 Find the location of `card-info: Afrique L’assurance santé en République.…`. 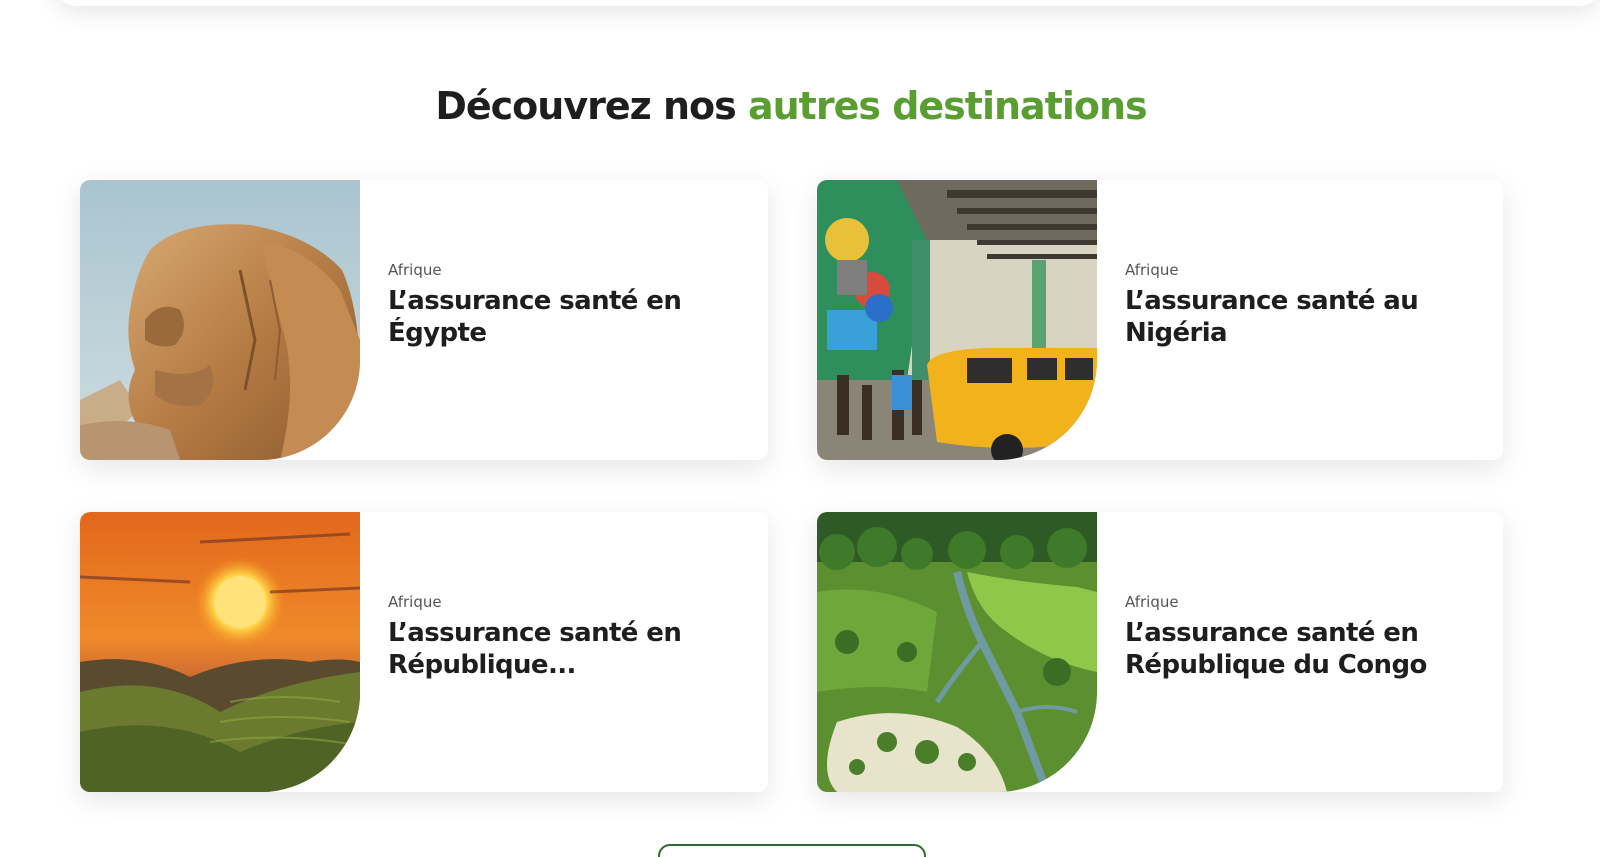

card-info: Afrique L’assurance santé en République.… is located at coordinates (539, 652).